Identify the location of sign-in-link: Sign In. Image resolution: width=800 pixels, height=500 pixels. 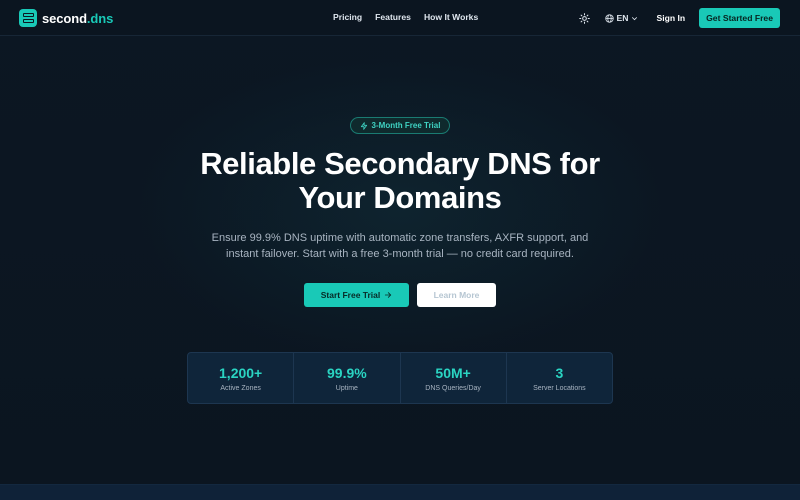
(670, 18).